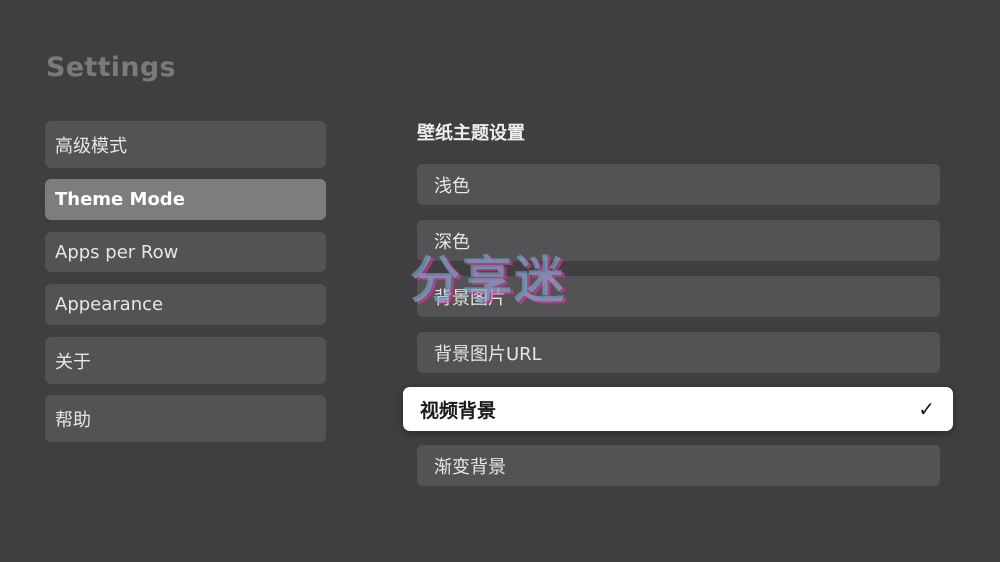 The width and height of the screenshot is (1000, 562). Describe the element at coordinates (452, 186) in the screenshot. I see `option-label: 浅色` at that location.